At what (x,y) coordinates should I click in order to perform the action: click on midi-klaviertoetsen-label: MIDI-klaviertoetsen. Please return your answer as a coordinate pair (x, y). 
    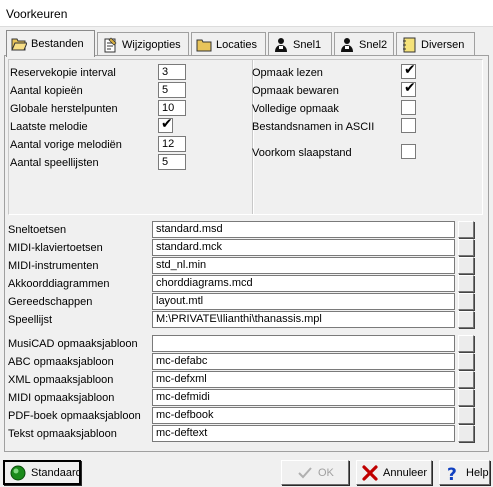
    Looking at the image, I should click on (55, 248).